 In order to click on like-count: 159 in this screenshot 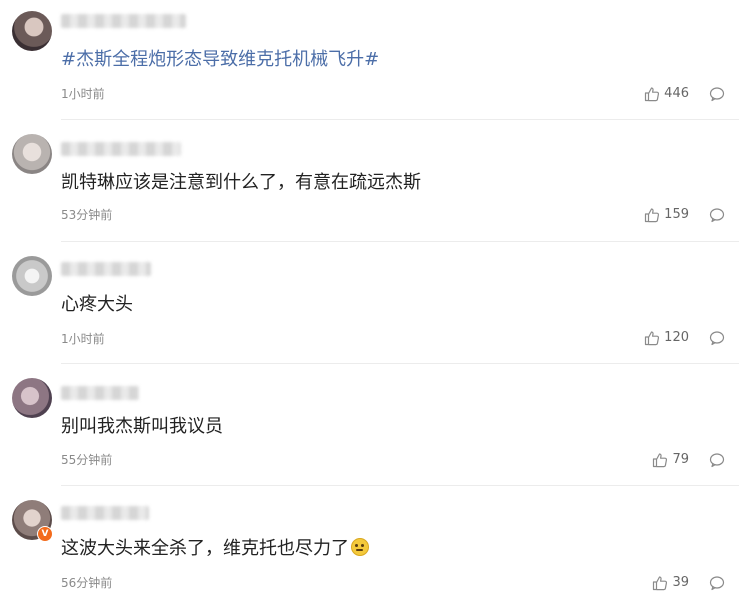, I will do `click(676, 214)`.